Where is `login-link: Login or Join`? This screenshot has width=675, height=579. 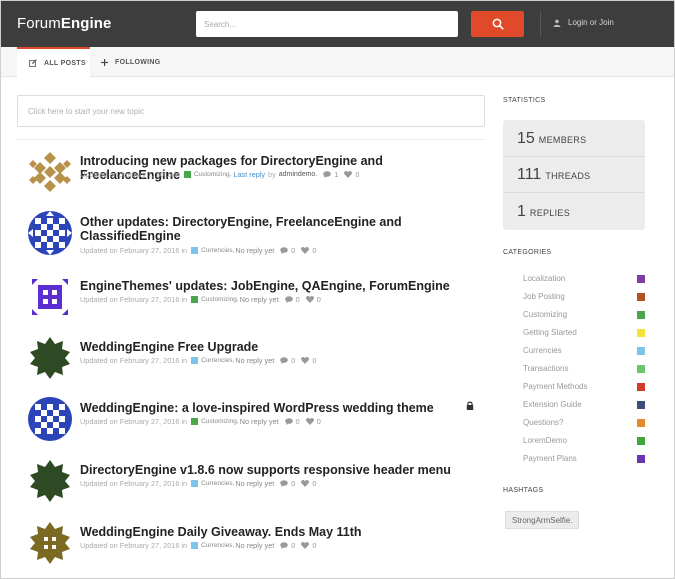 login-link: Login or Join is located at coordinates (583, 22).